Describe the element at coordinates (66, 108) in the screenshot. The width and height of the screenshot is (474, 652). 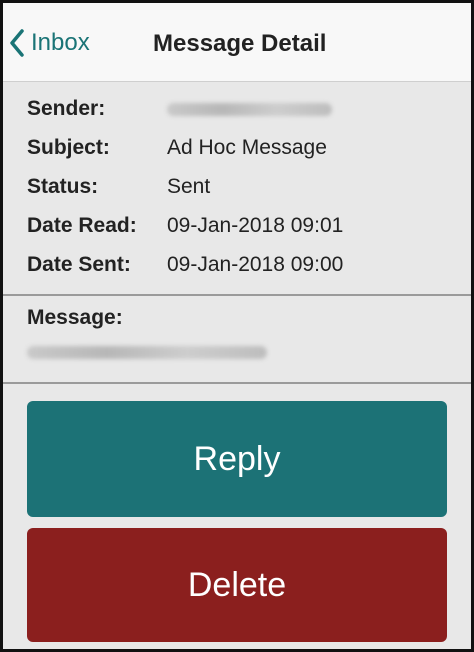
I see `sender-label: Sender:` at that location.